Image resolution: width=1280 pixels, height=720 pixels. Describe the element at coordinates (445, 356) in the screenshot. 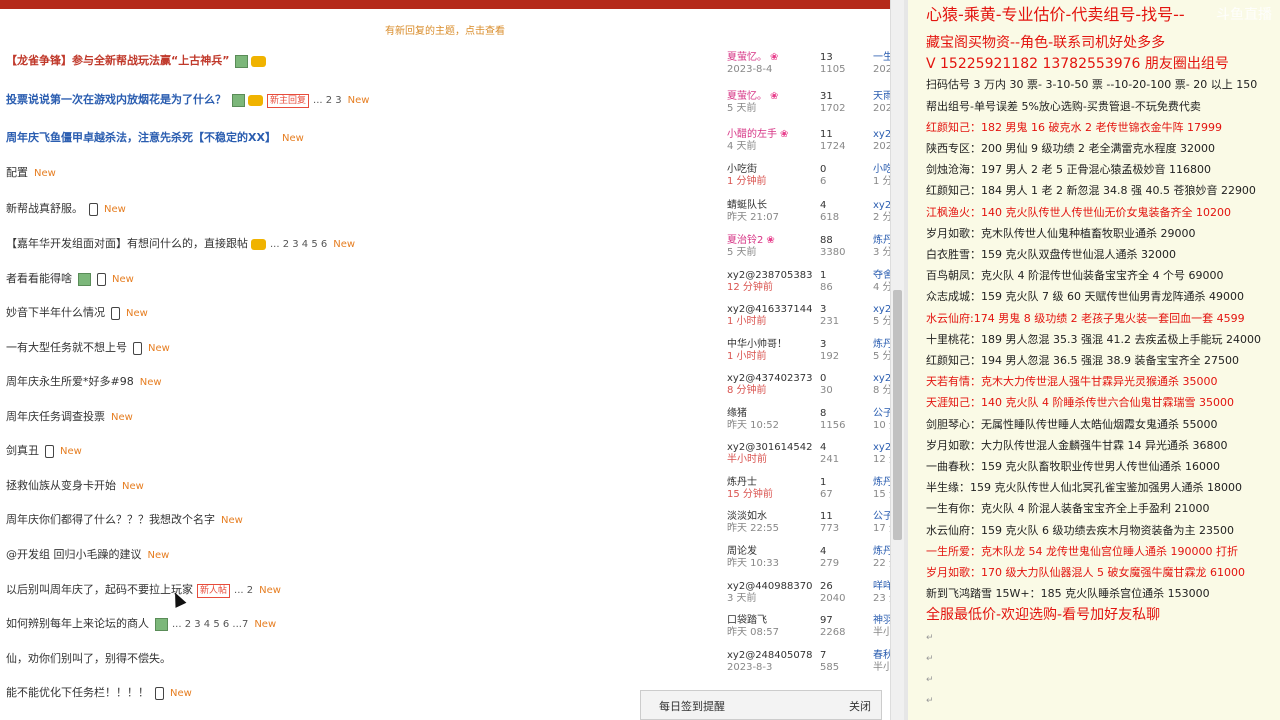

I see `thread-row: 一有大型任务就不想上号 New 中华小帅哥！ 1 小时前 3 192 炼丹 5 分` at that location.